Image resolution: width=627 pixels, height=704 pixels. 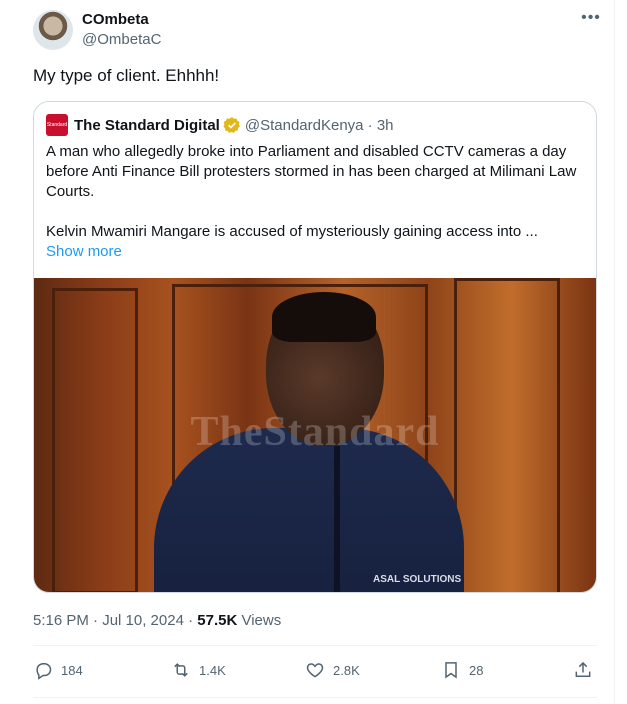 I want to click on action-bar: 184 1.4K 2.8K 28, so click(x=317, y=672).